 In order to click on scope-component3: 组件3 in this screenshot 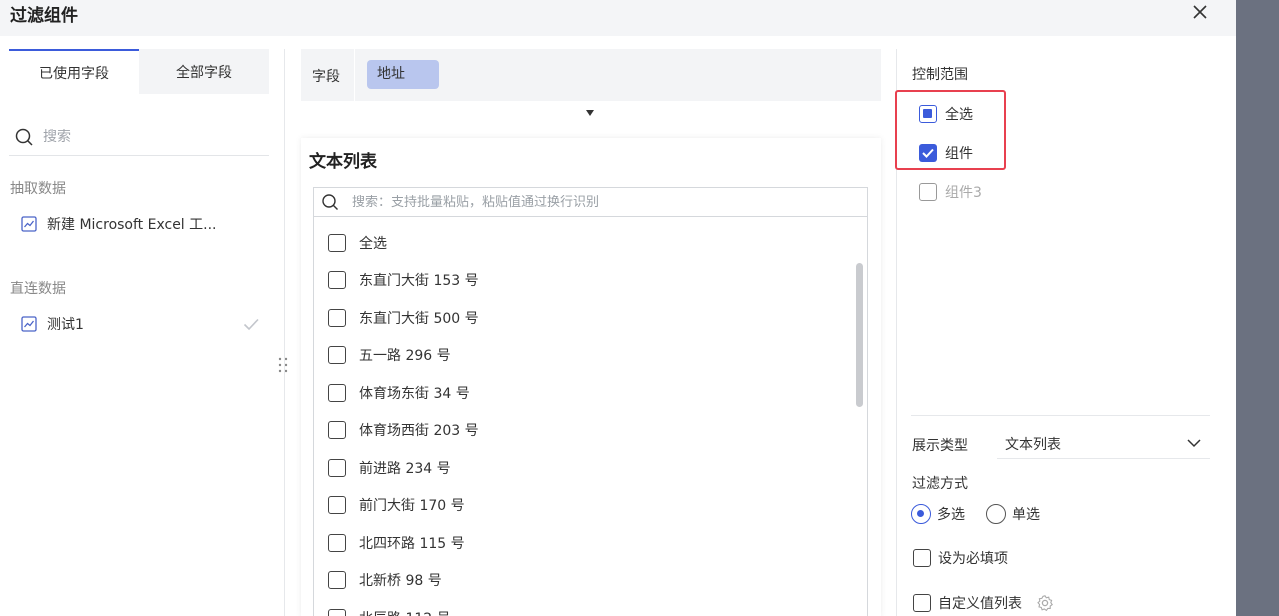, I will do `click(950, 192)`.